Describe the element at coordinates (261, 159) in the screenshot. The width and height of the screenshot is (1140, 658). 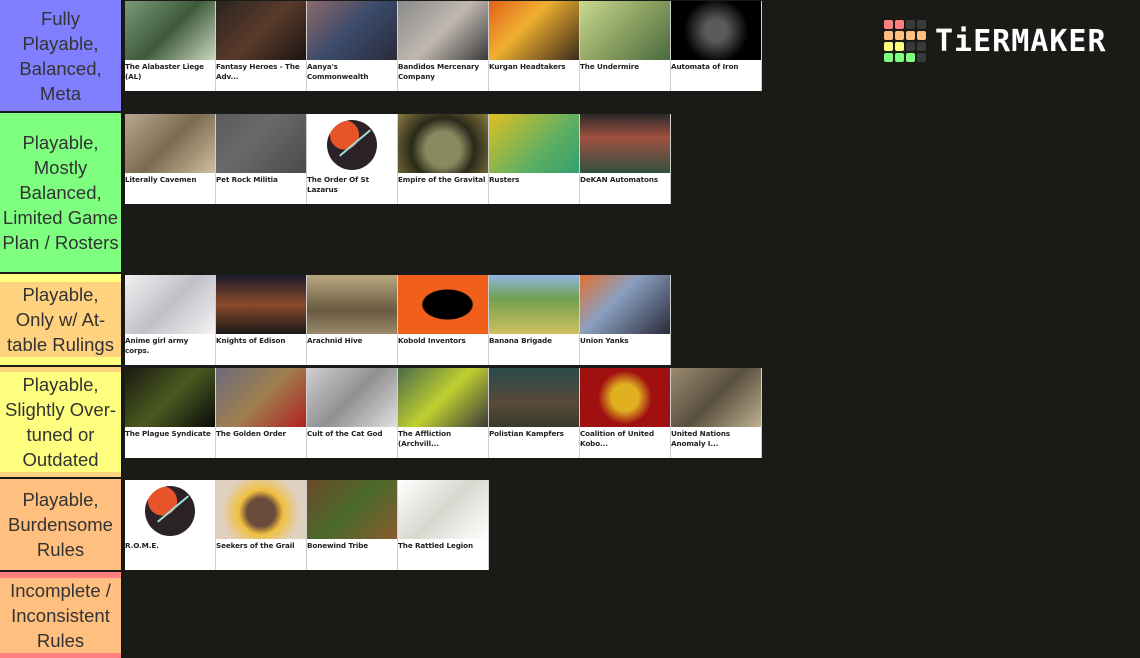
I see `tier-item: Pet Rock Militia` at that location.